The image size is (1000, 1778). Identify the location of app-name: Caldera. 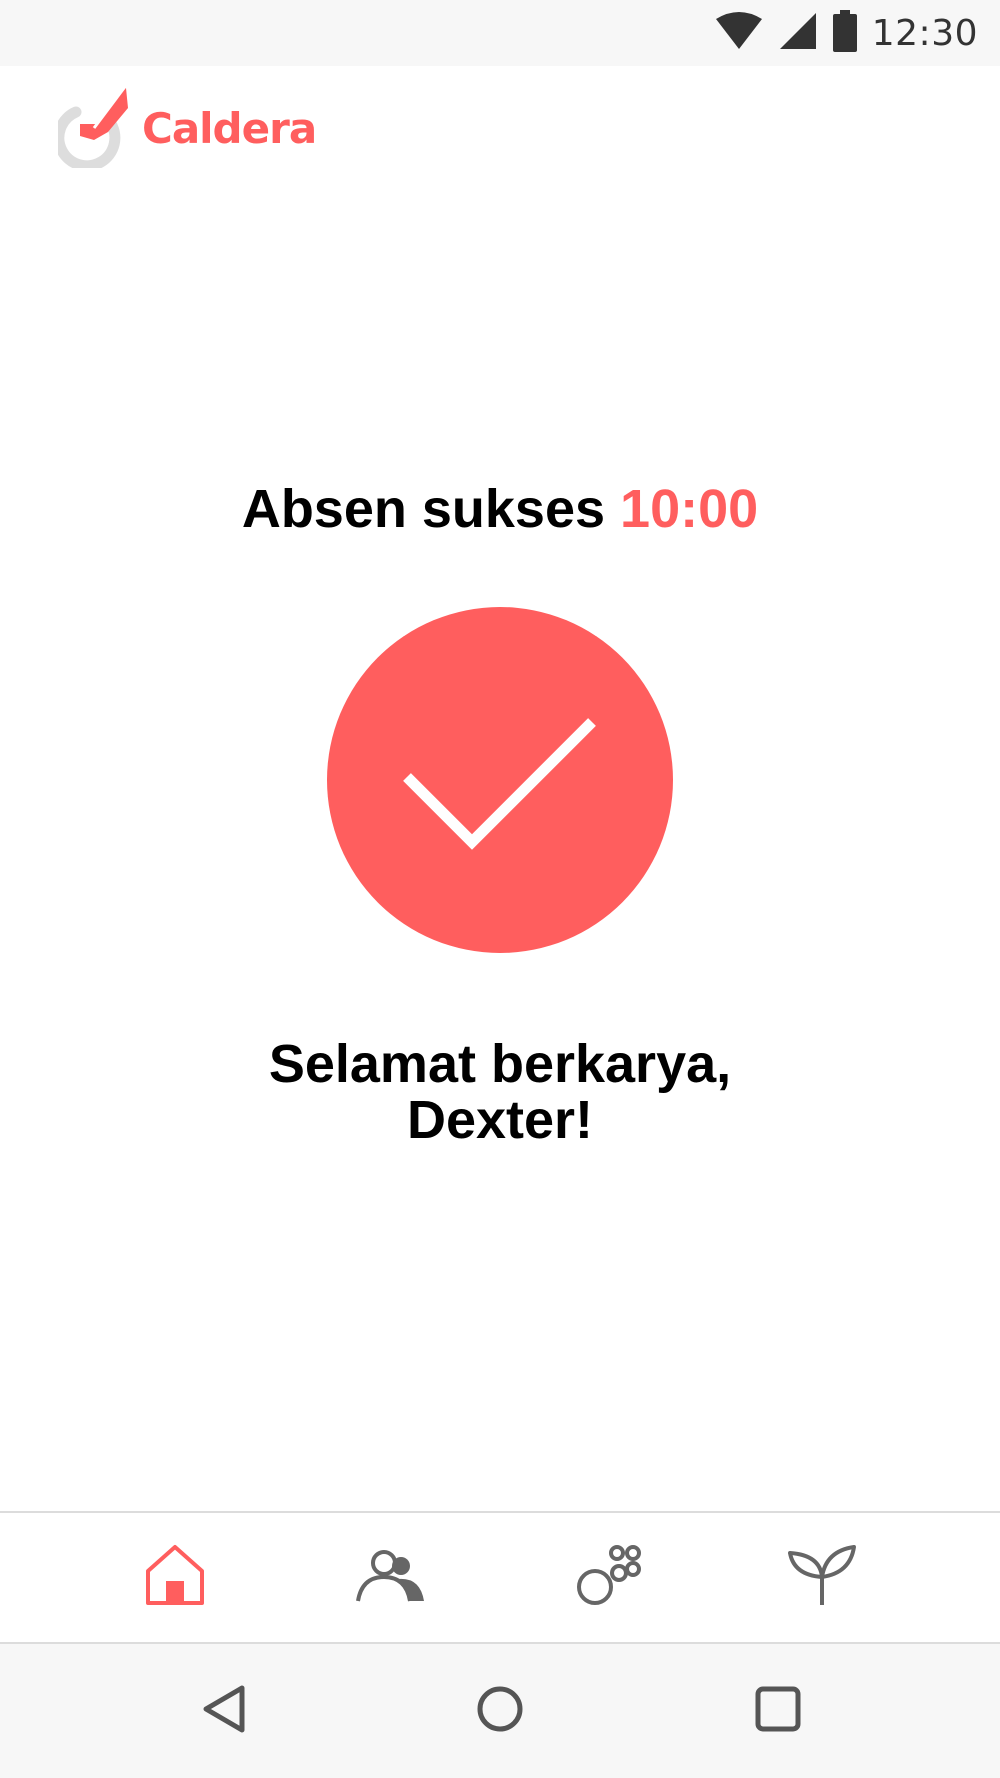
(229, 128).